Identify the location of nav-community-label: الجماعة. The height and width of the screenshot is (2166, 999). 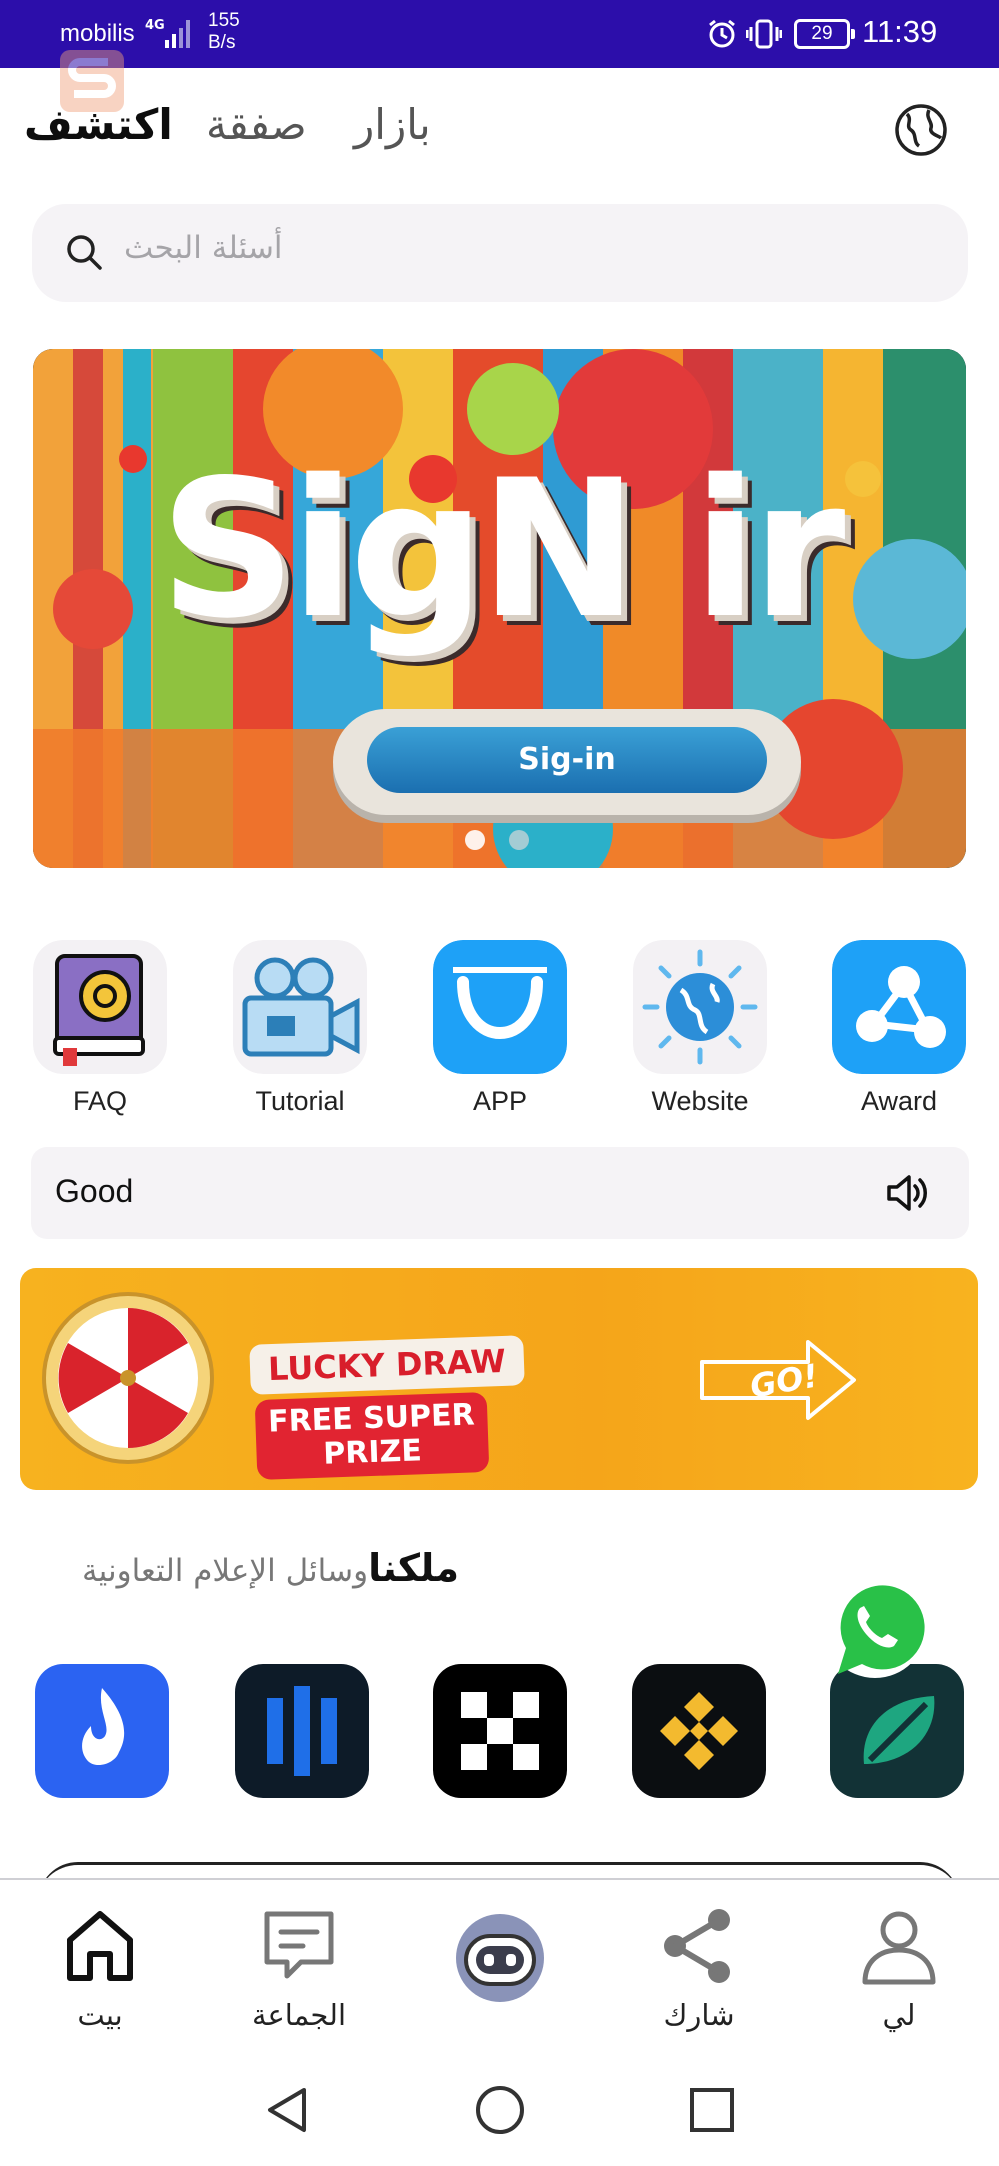
(299, 2015).